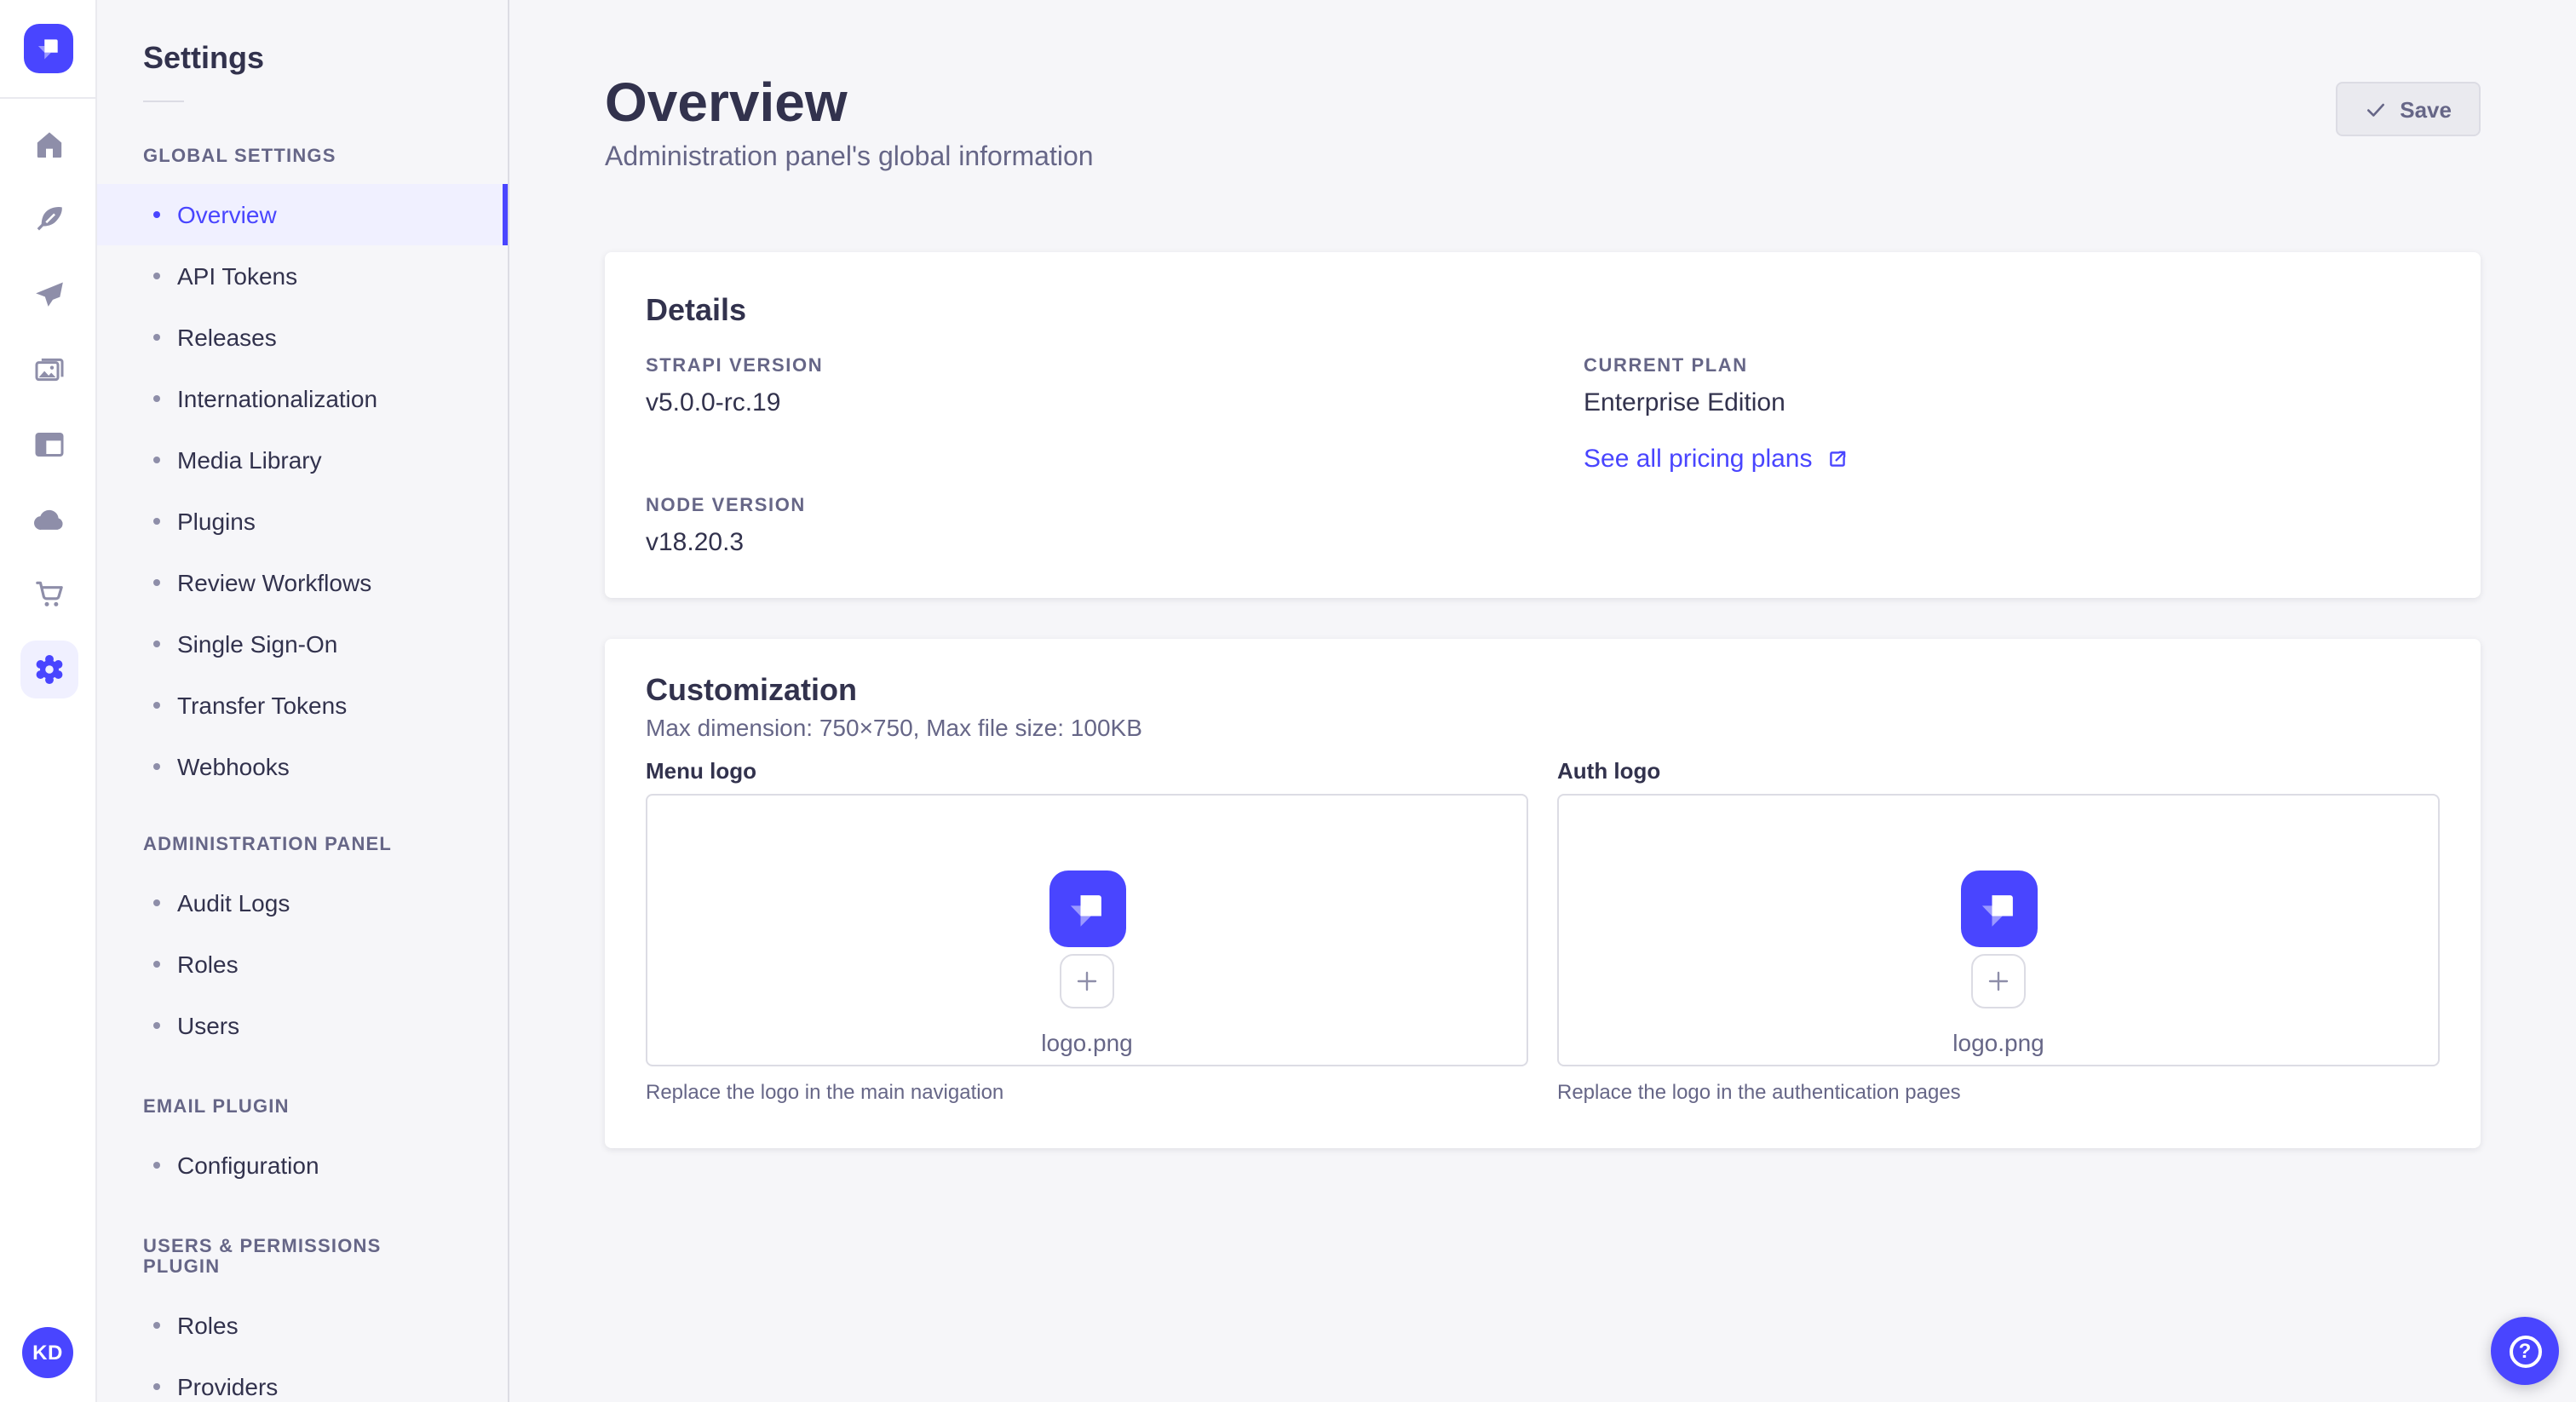 The image size is (2576, 1402). I want to click on menu-logo-add-button, so click(1087, 981).